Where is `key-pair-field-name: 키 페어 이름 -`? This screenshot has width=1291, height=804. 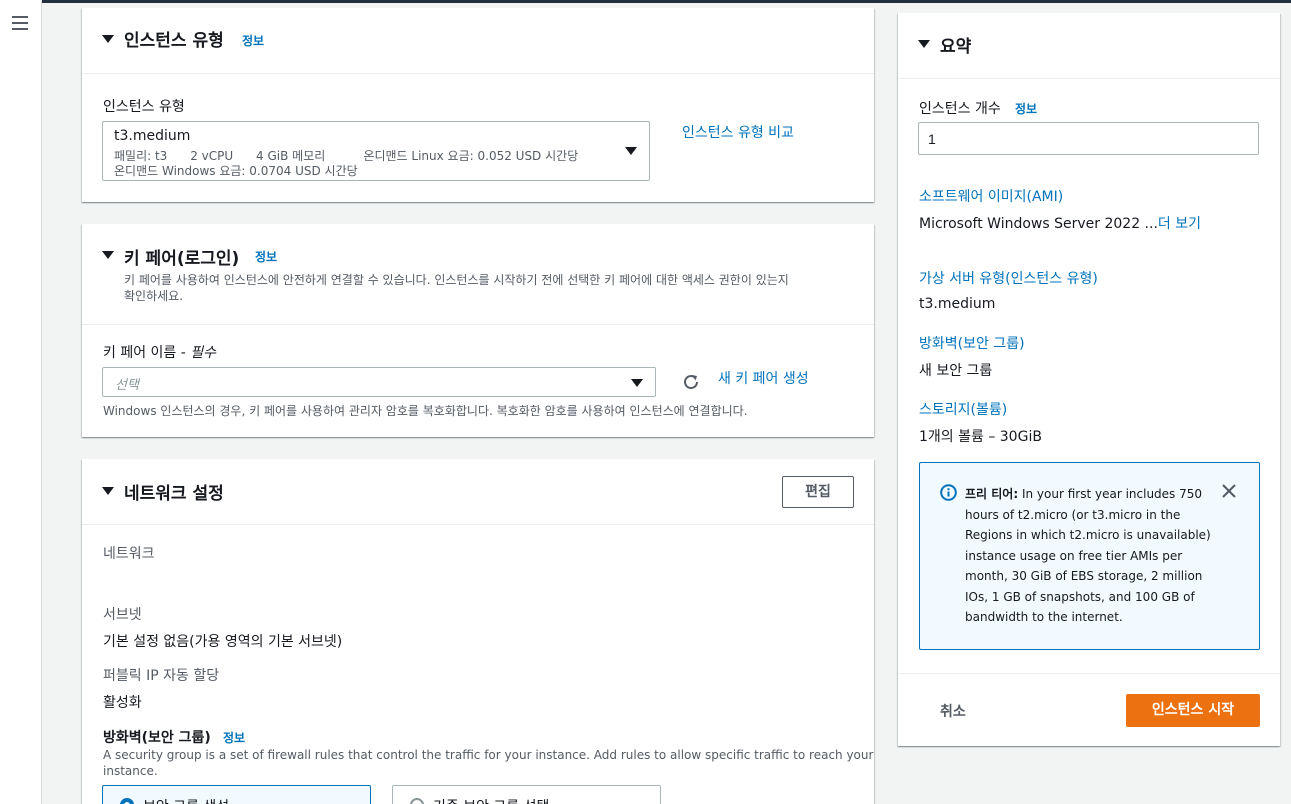
key-pair-field-name: 키 페어 이름 - is located at coordinates (147, 353).